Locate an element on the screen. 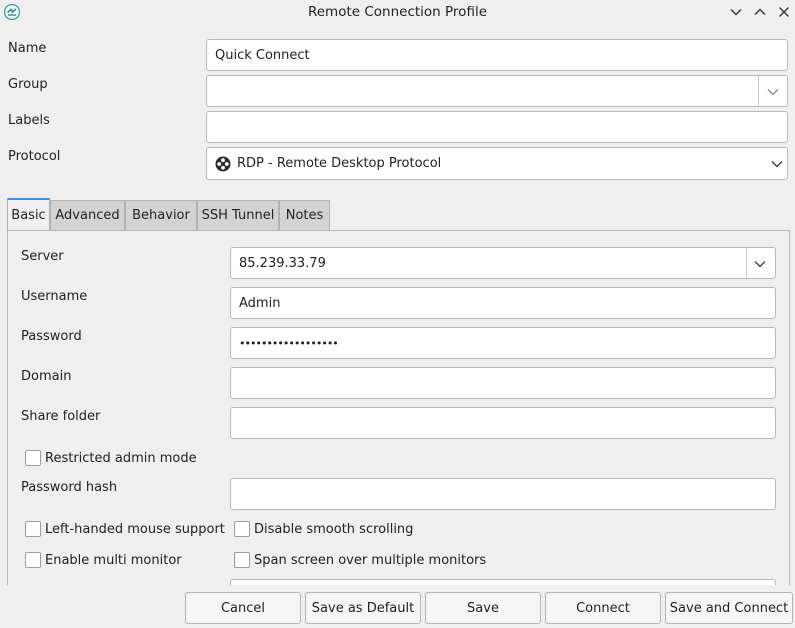 The image size is (795, 628). cancel-button: Cancel is located at coordinates (243, 608).